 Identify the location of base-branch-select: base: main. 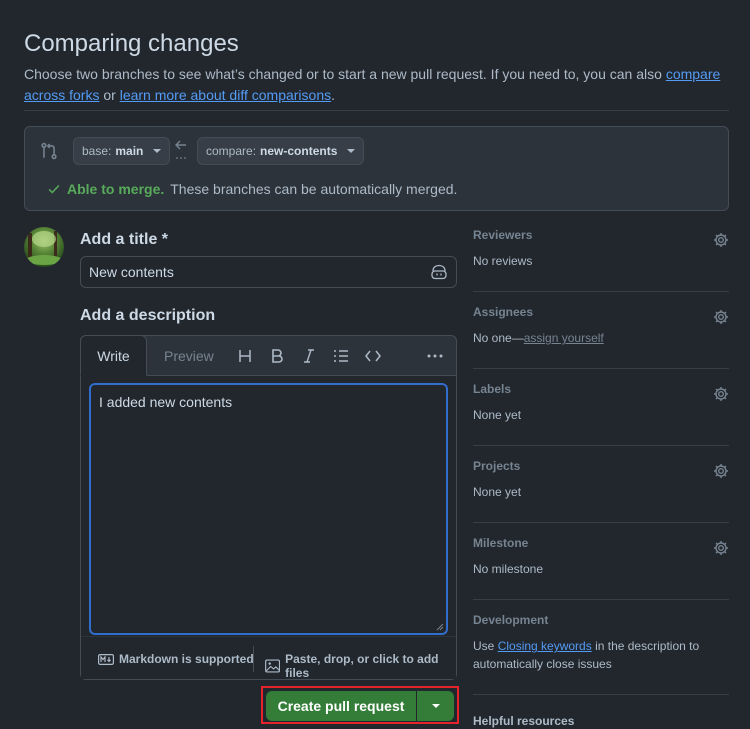
(122, 151).